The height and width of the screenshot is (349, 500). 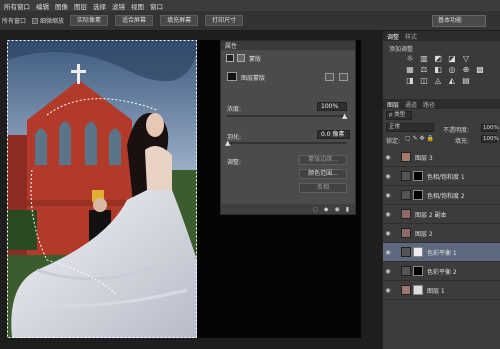 What do you see at coordinates (399, 115) in the screenshot?
I see `layer-kind-filter: ρ 类型` at bounding box center [399, 115].